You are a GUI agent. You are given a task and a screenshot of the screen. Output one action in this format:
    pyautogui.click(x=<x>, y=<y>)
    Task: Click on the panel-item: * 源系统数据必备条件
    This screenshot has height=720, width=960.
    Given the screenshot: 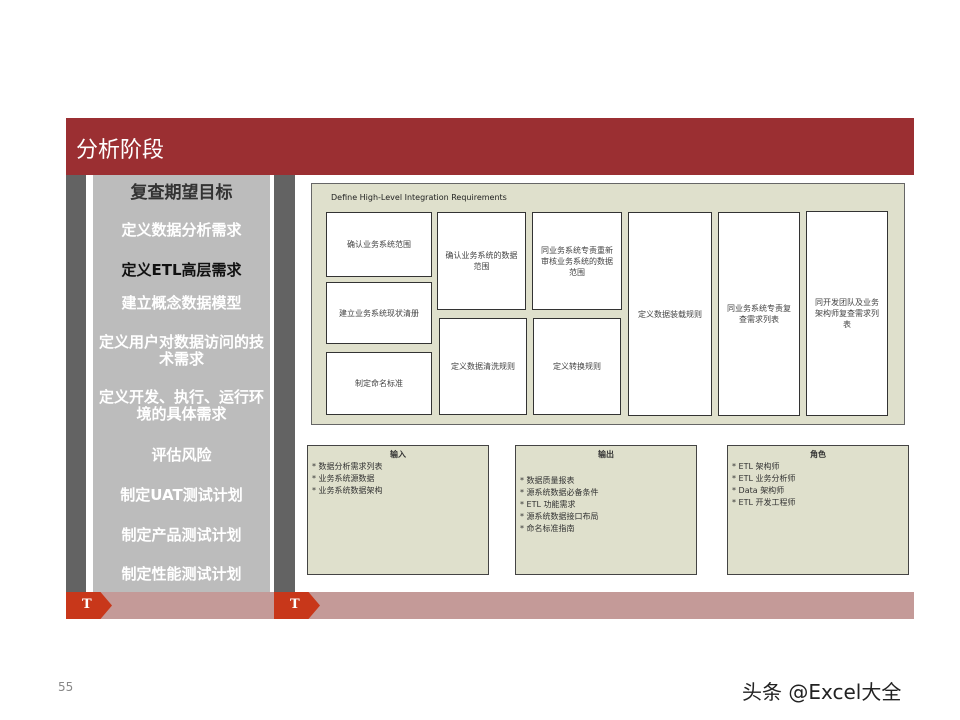 What is the action you would take?
    pyautogui.click(x=559, y=492)
    